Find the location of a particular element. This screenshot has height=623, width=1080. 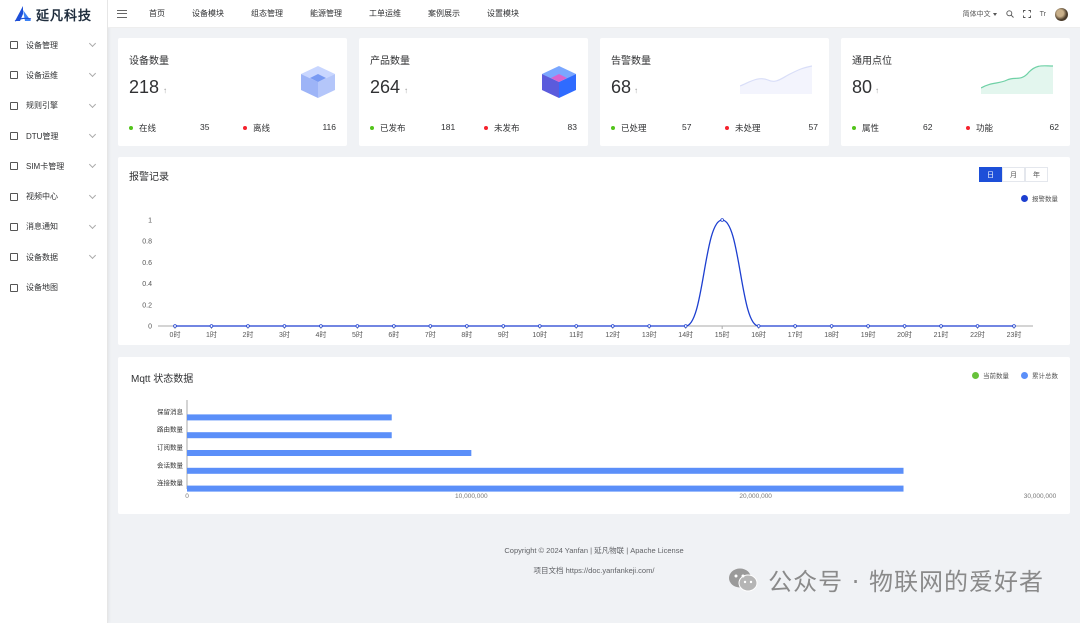

category-label: 会话数量 is located at coordinates (170, 464).